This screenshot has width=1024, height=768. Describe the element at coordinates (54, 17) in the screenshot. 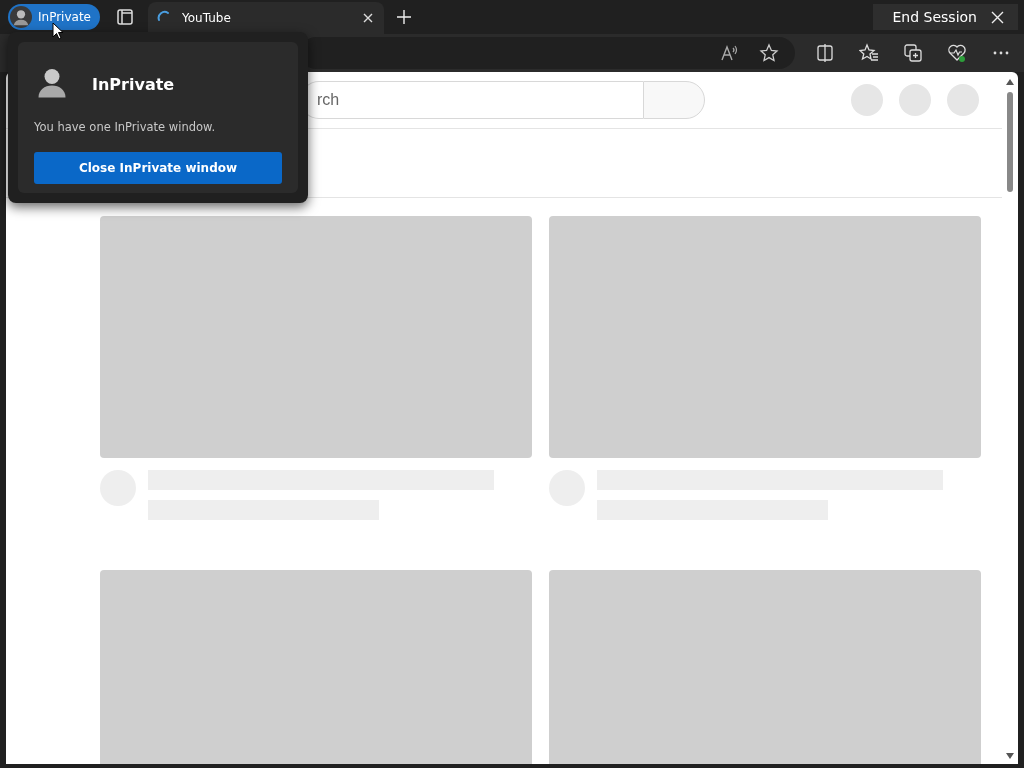

I see `inprivate-button: InPrivate` at that location.